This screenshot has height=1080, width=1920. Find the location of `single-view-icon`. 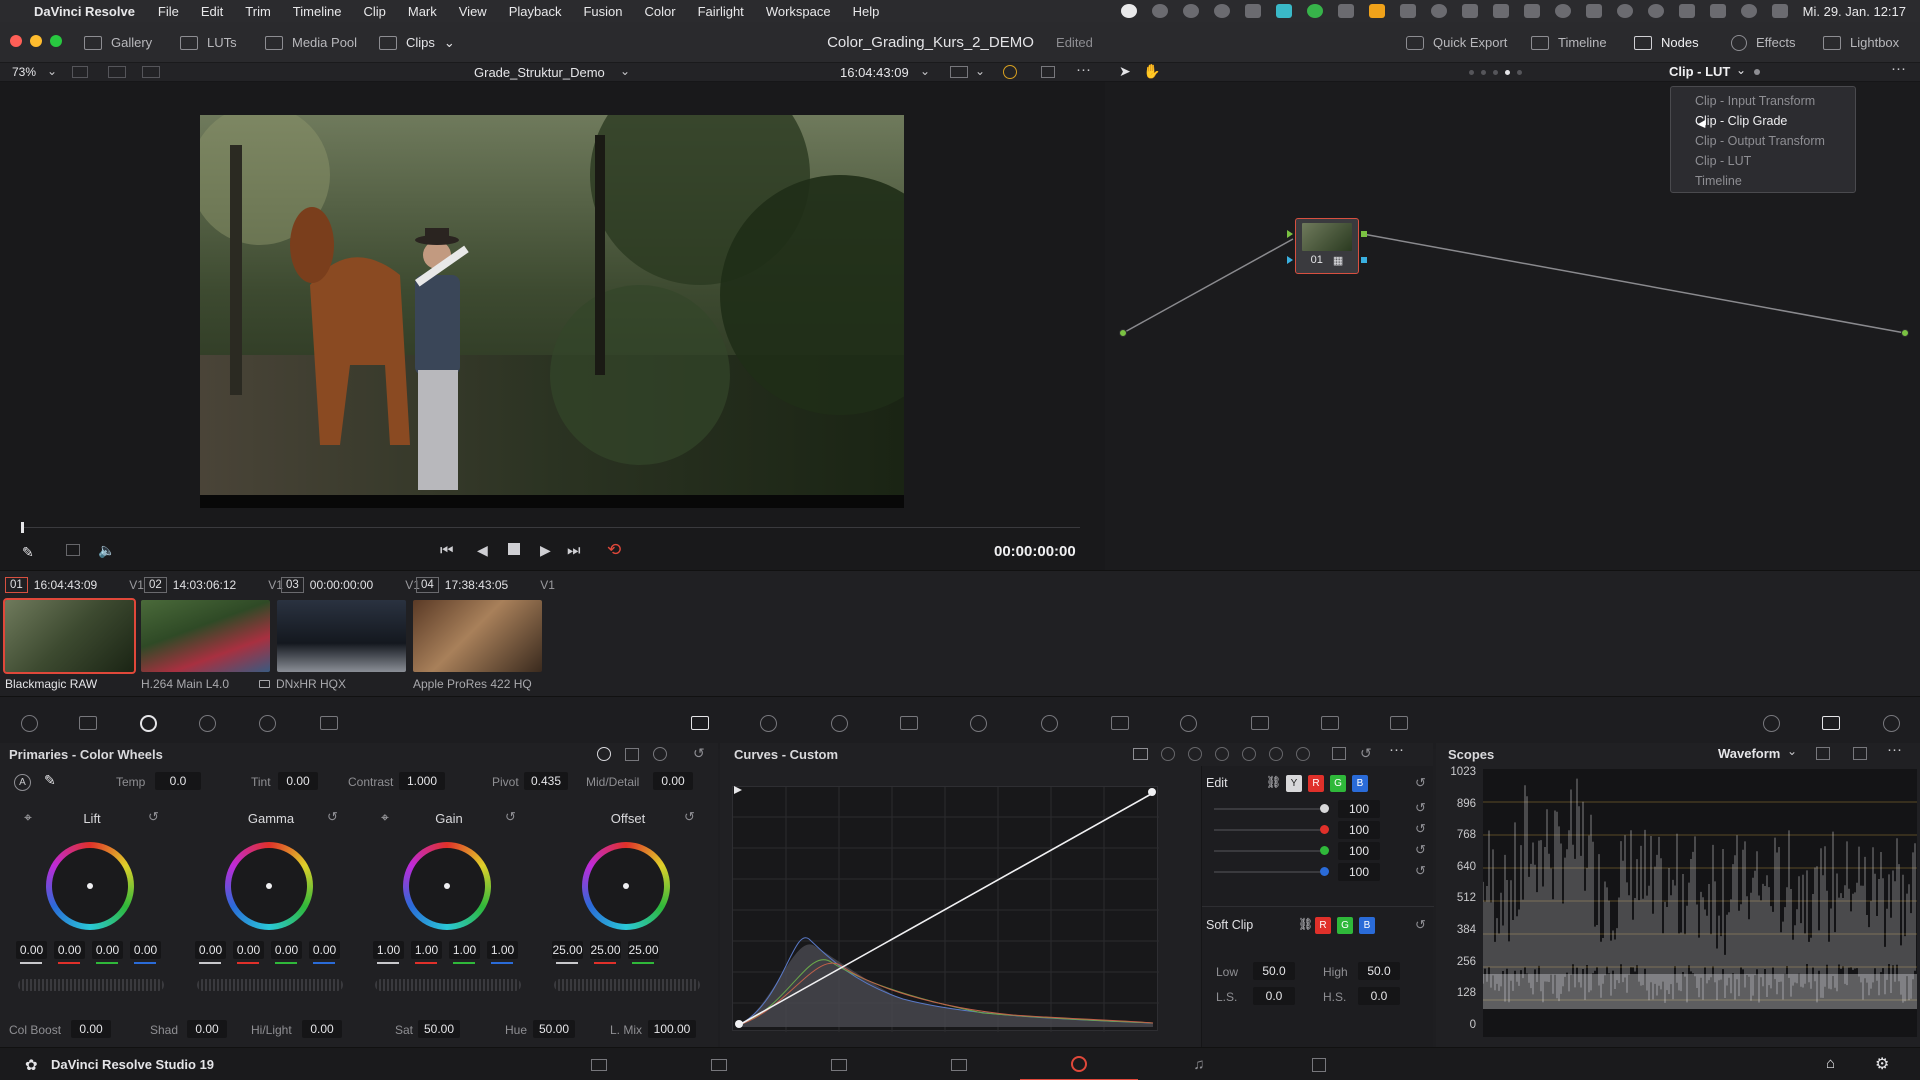

single-view-icon is located at coordinates (80, 72).